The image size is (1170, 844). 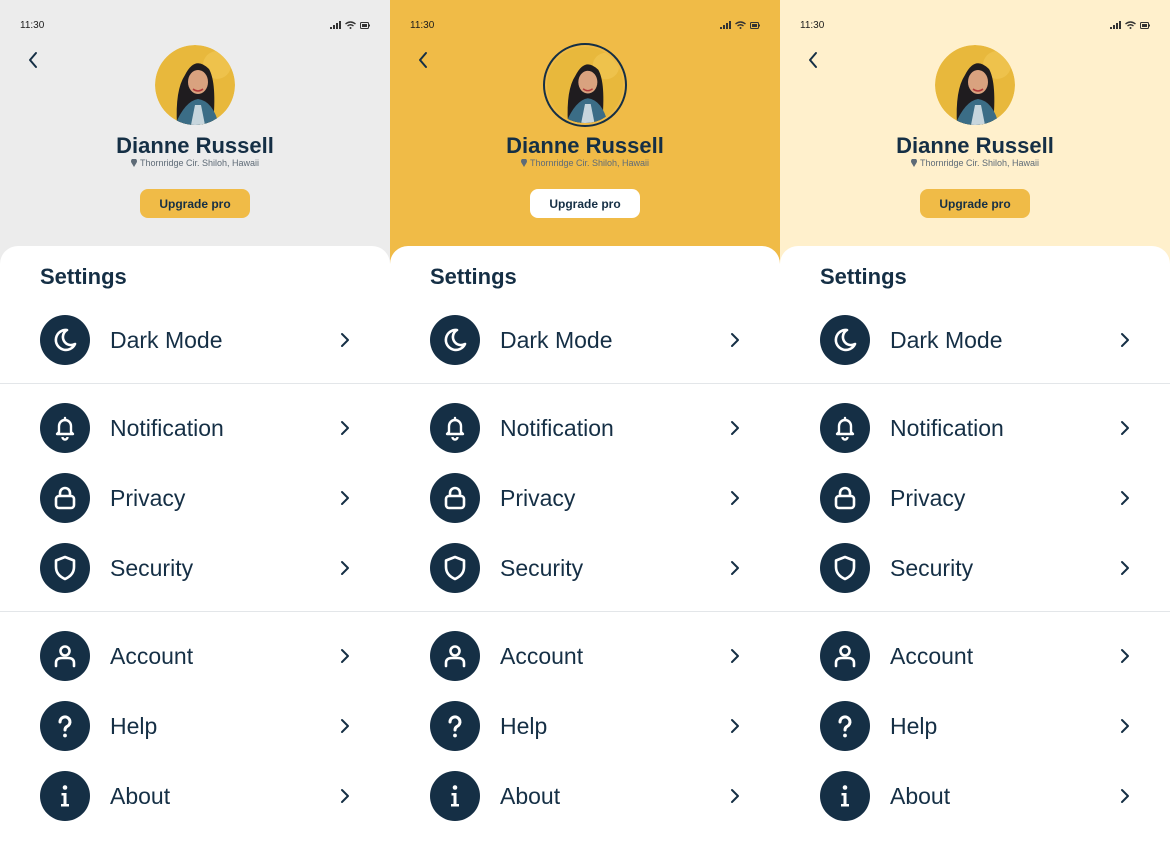 I want to click on avatar-photo, so click(x=195, y=85).